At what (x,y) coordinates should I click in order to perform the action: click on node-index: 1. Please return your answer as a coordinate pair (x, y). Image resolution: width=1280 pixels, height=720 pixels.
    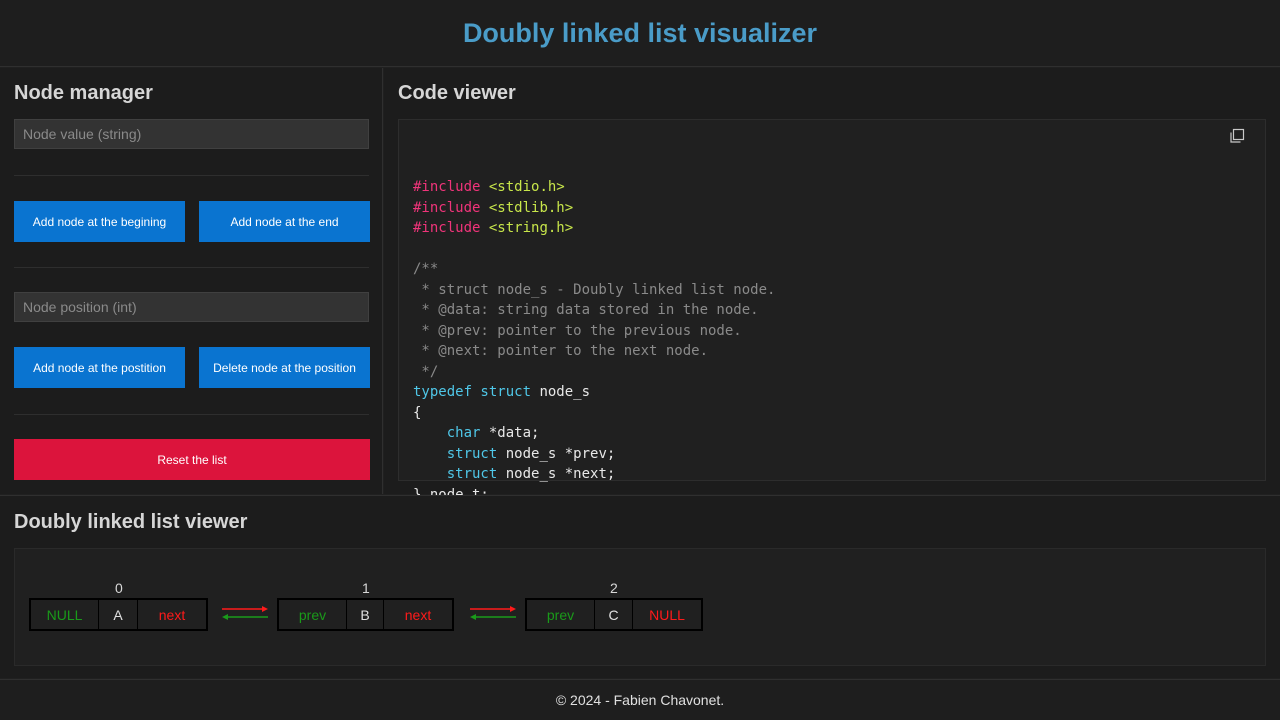
    Looking at the image, I should click on (366, 588).